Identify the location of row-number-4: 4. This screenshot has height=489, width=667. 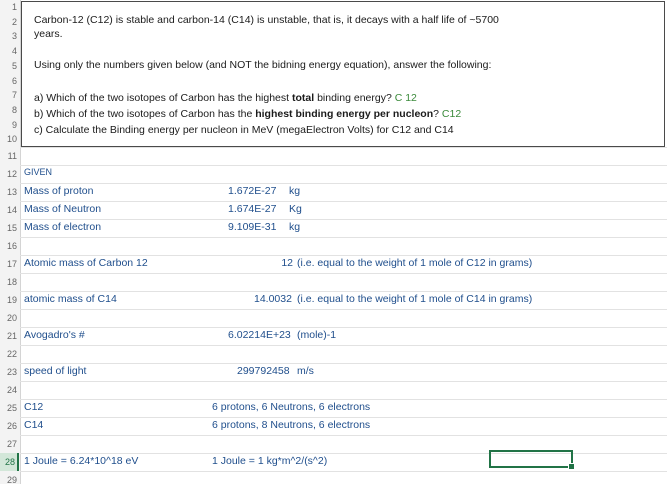
(9, 51).